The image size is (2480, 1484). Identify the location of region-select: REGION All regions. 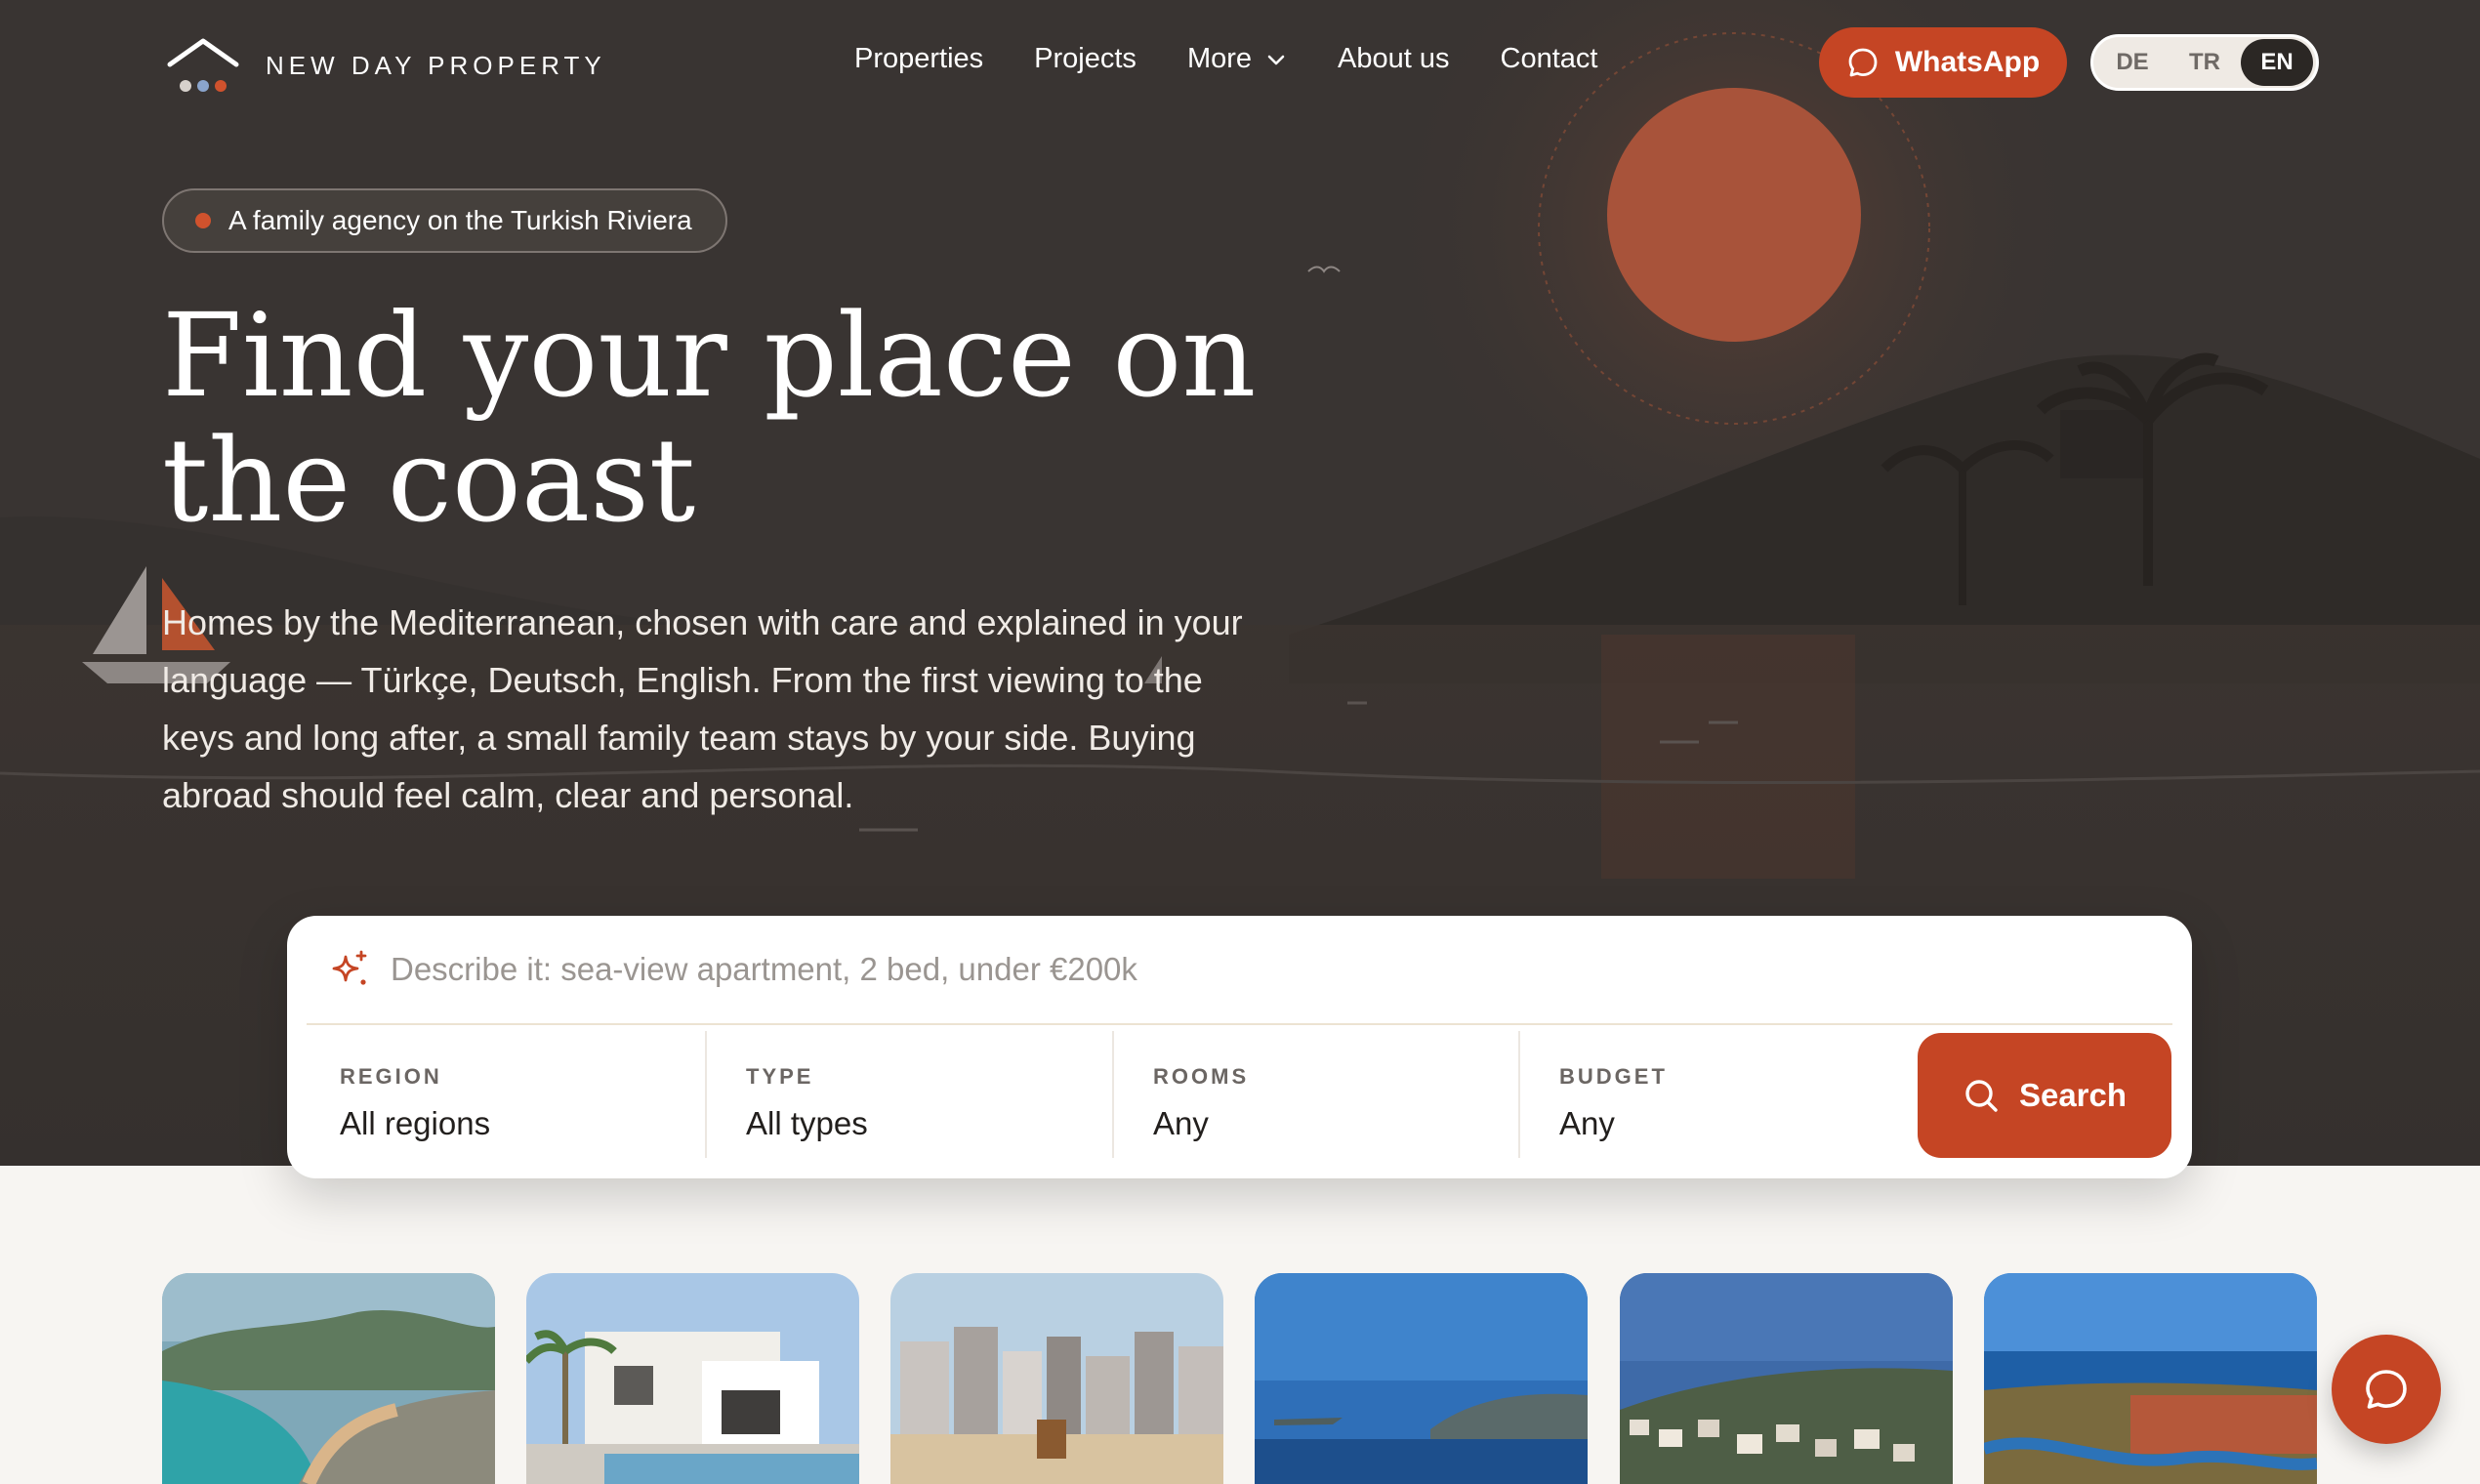
(490, 1094).